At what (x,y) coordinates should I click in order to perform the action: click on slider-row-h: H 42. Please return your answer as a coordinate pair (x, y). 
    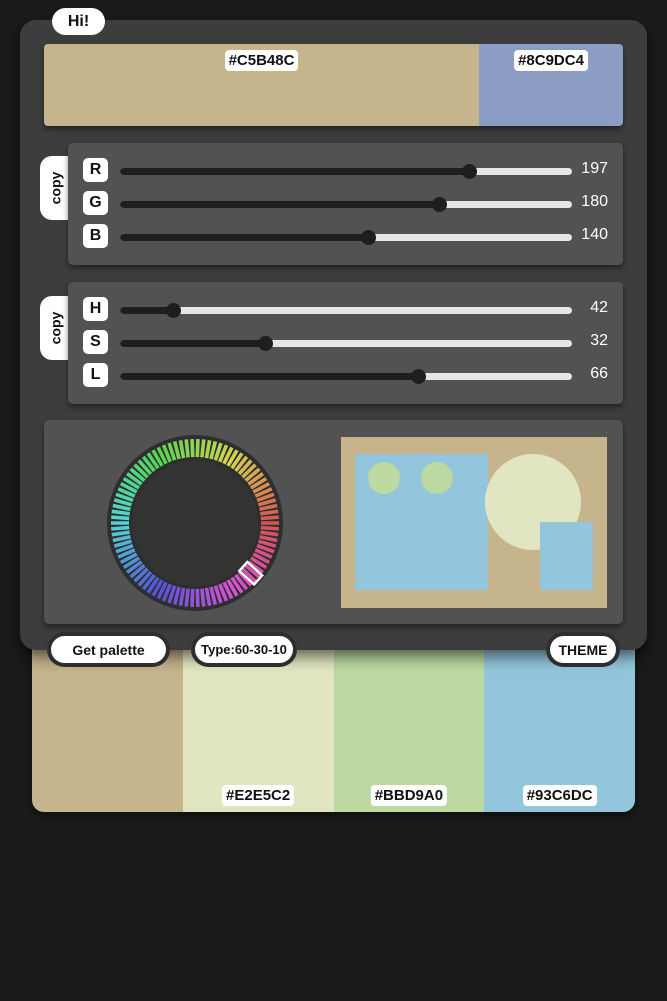
    Looking at the image, I should click on (345, 310).